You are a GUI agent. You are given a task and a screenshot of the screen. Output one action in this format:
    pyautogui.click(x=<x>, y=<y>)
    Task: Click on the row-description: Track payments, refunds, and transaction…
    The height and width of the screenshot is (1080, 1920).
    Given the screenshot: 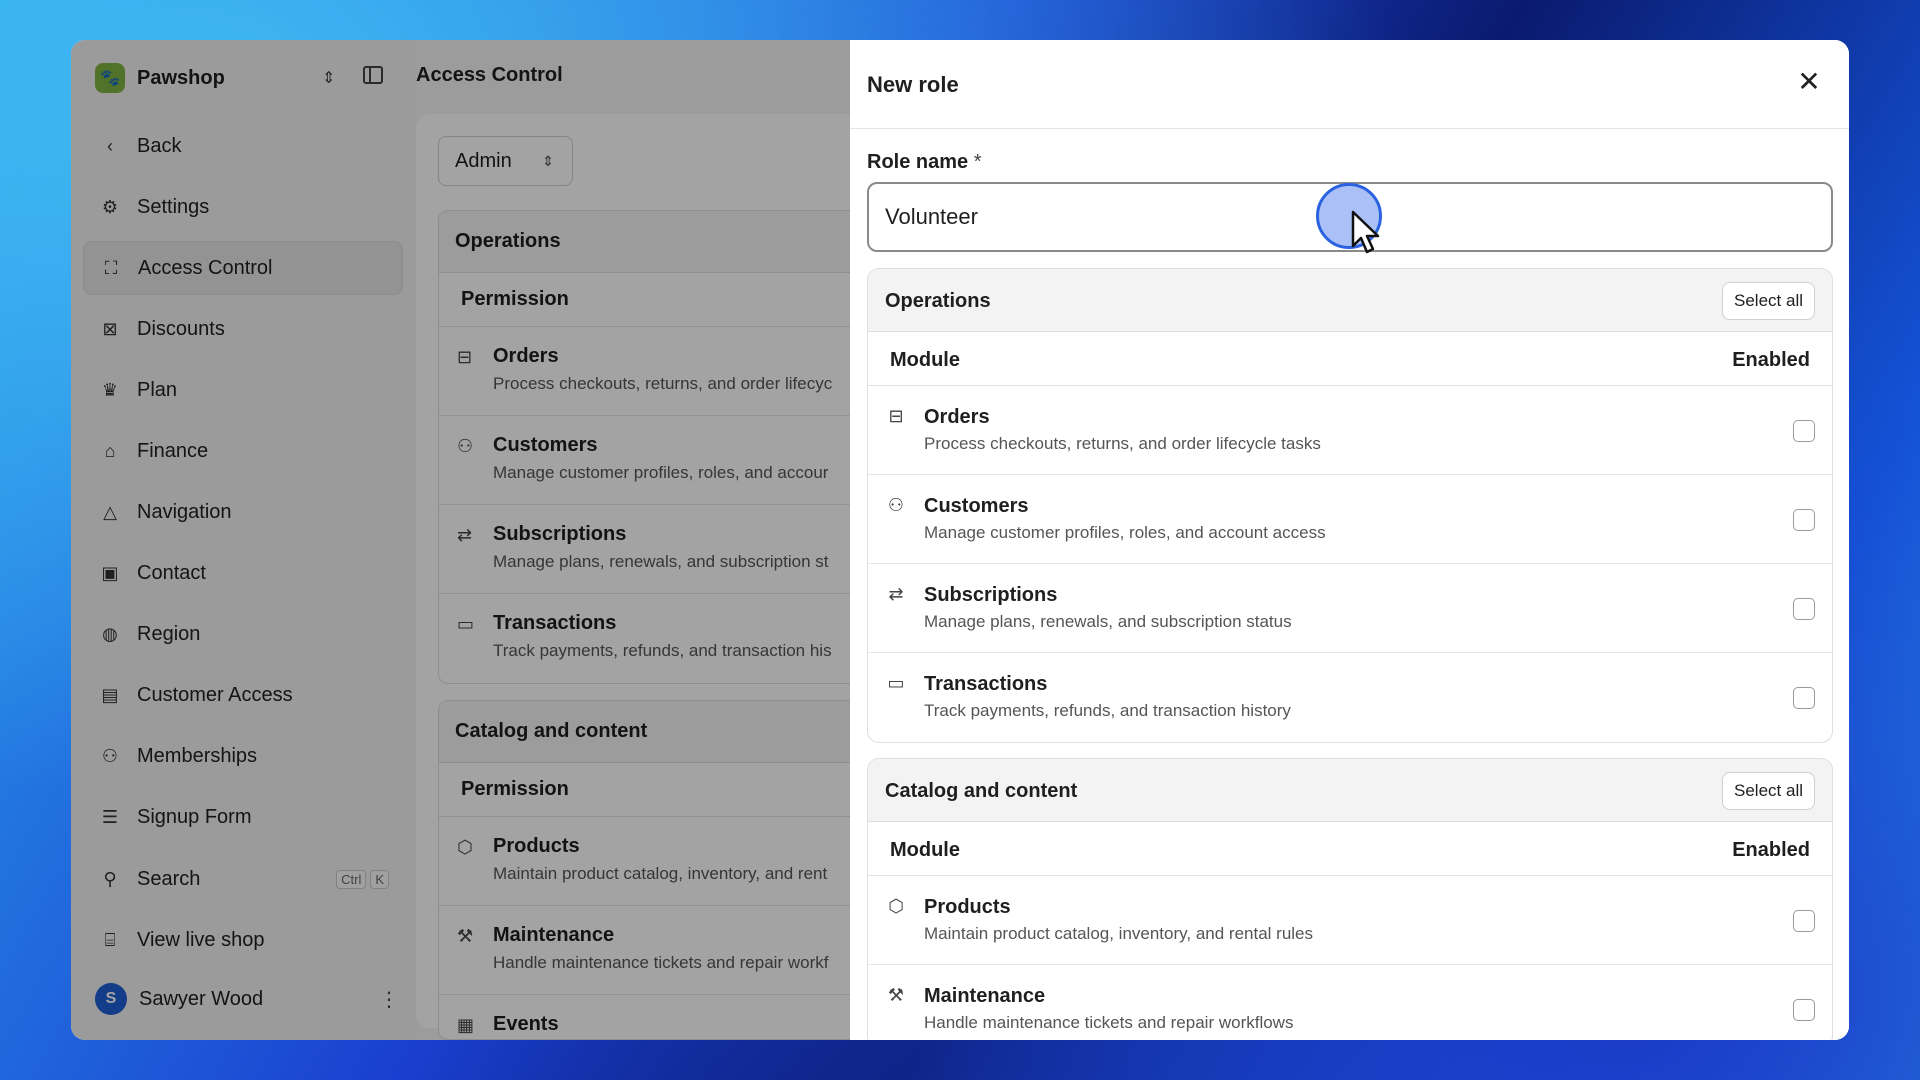 What is the action you would take?
    pyautogui.click(x=1107, y=710)
    